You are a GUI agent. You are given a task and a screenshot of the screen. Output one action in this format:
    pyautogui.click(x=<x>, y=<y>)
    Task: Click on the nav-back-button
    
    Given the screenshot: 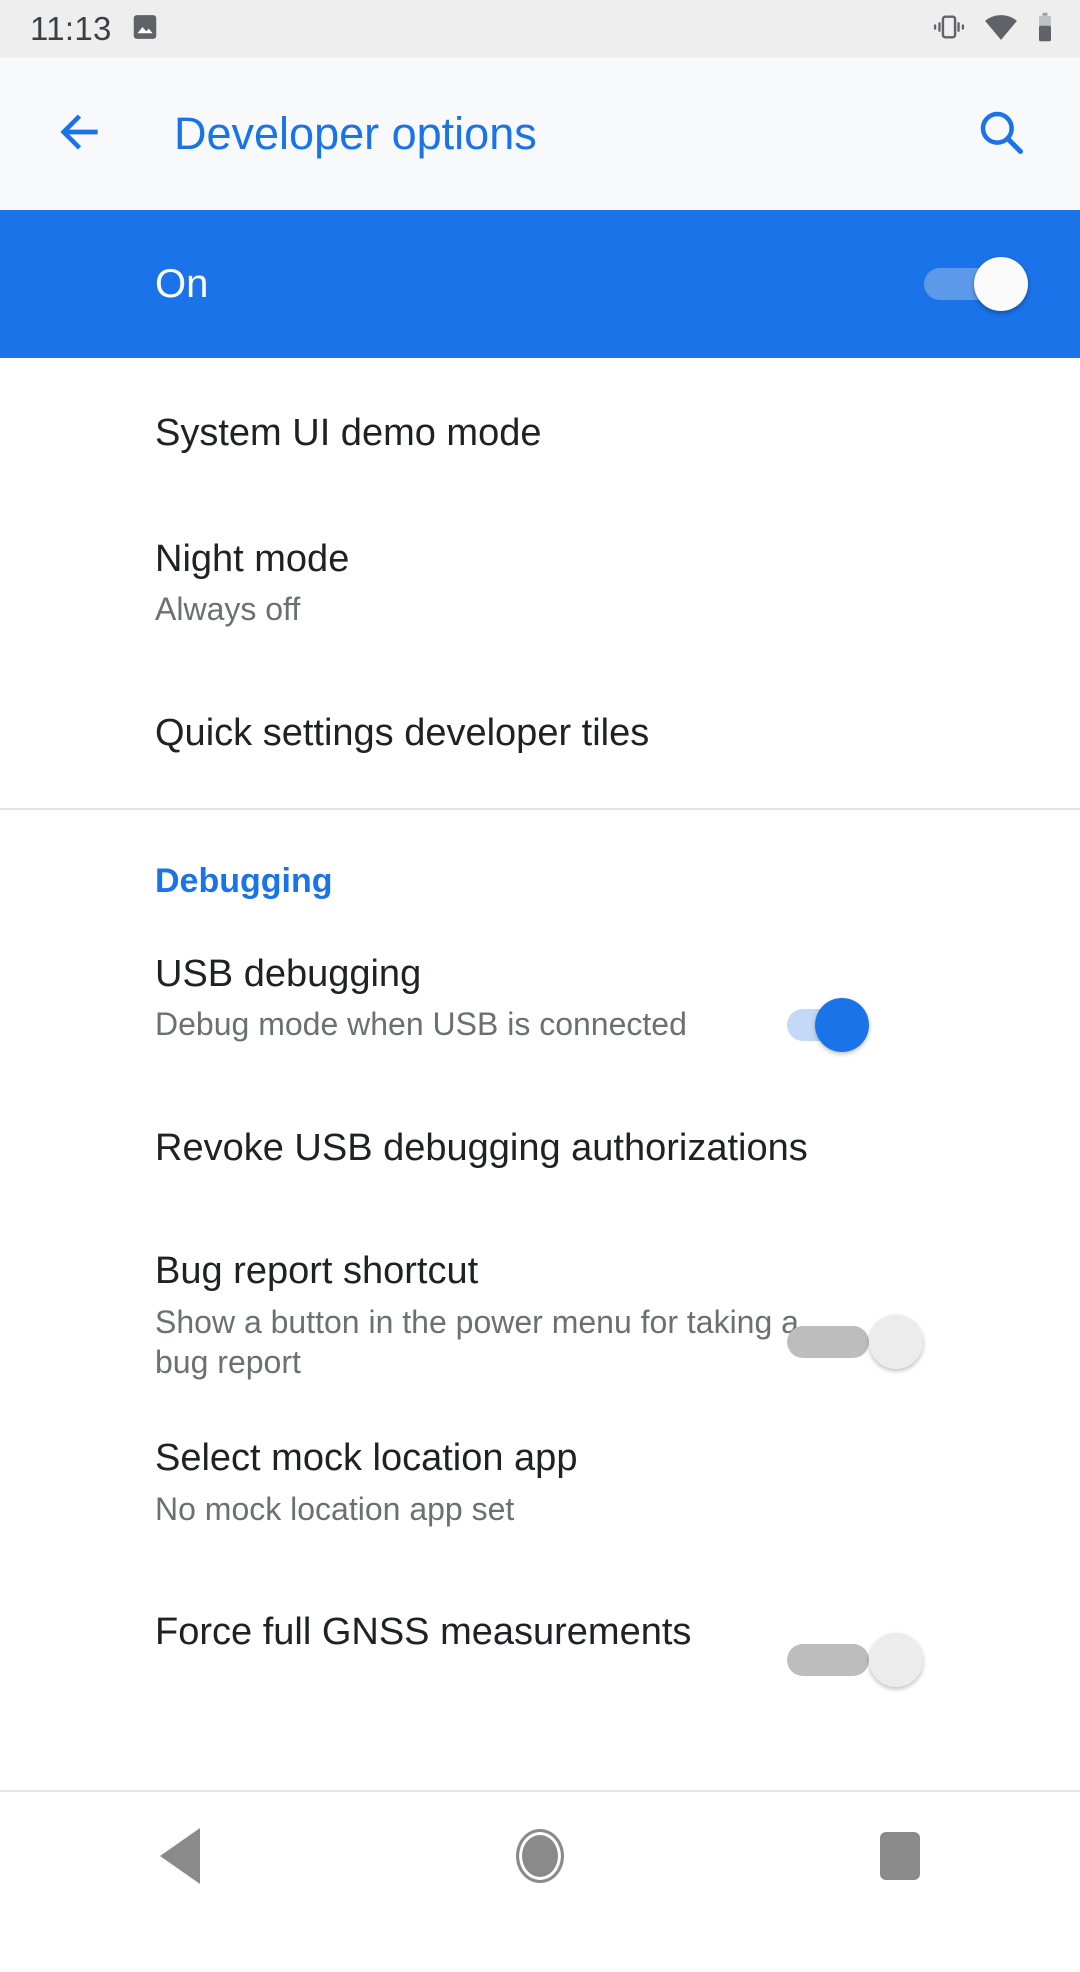 What is the action you would take?
    pyautogui.click(x=180, y=1856)
    